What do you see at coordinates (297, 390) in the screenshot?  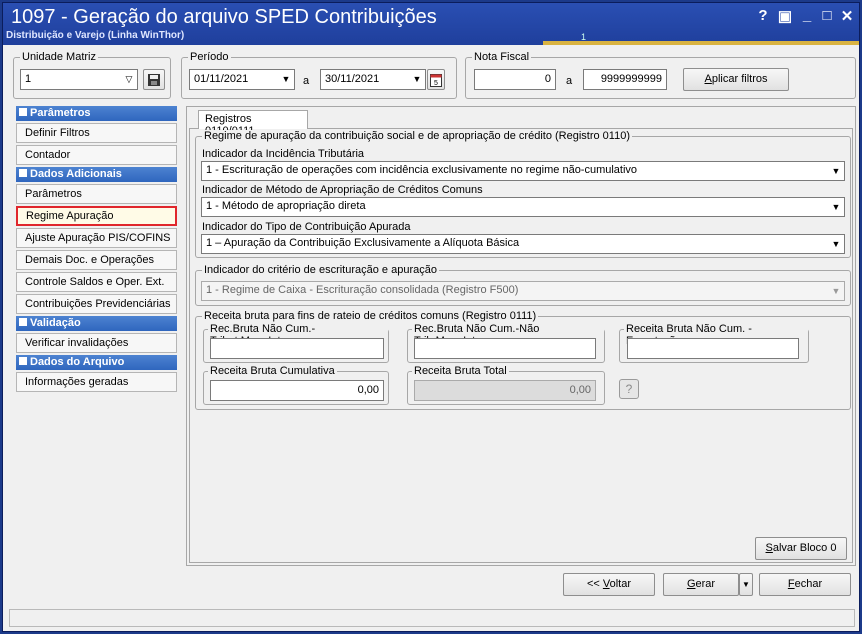 I see `rec-cumulativa-input: 0,00` at bounding box center [297, 390].